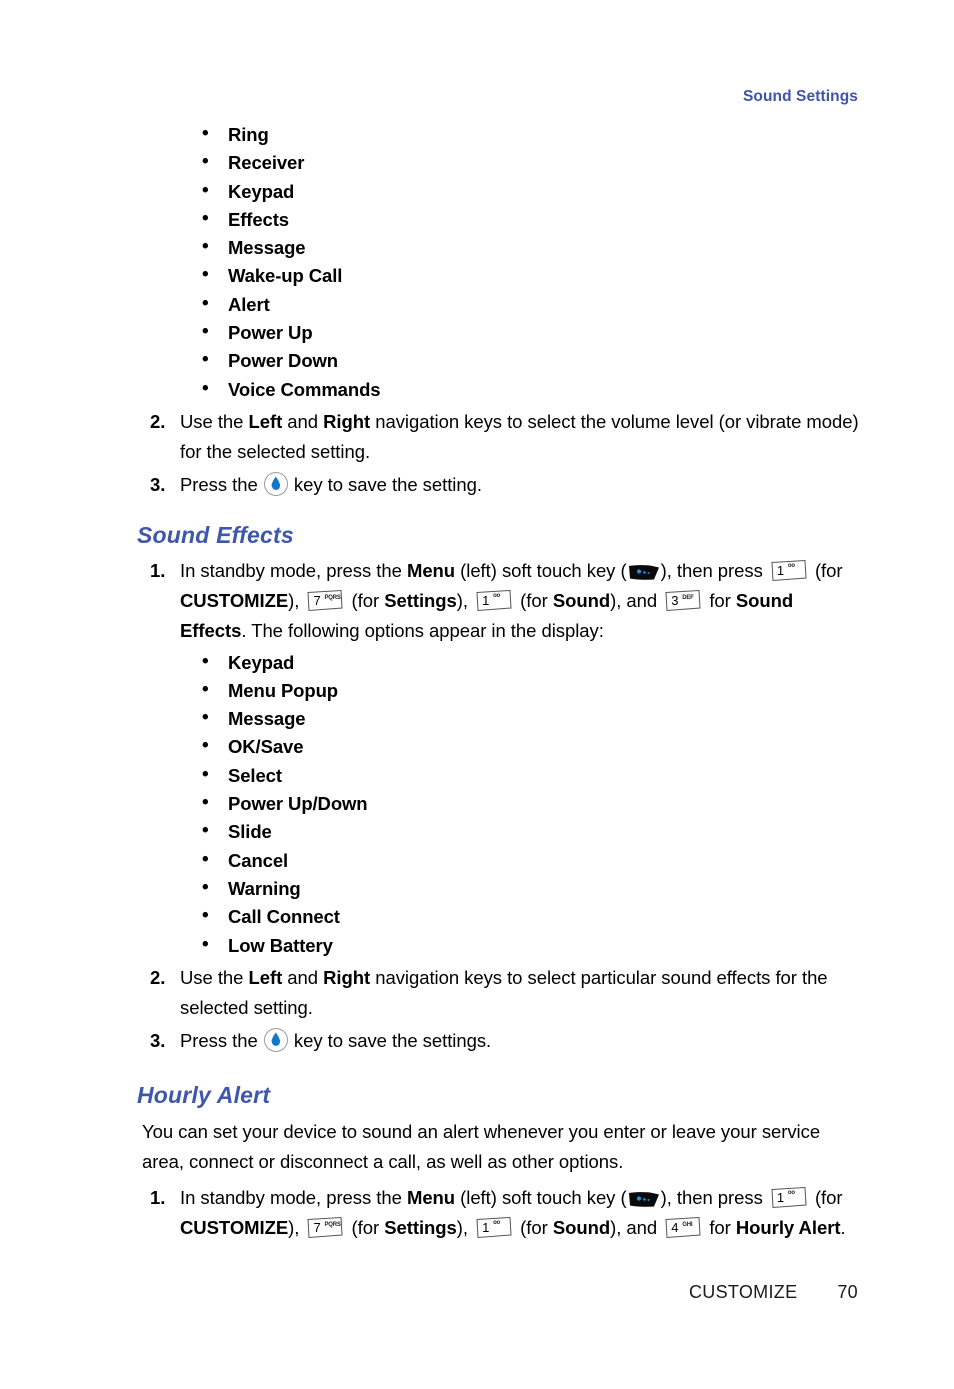 Image resolution: width=954 pixels, height=1389 pixels. I want to click on keypad-key-digit: 3, so click(675, 600).